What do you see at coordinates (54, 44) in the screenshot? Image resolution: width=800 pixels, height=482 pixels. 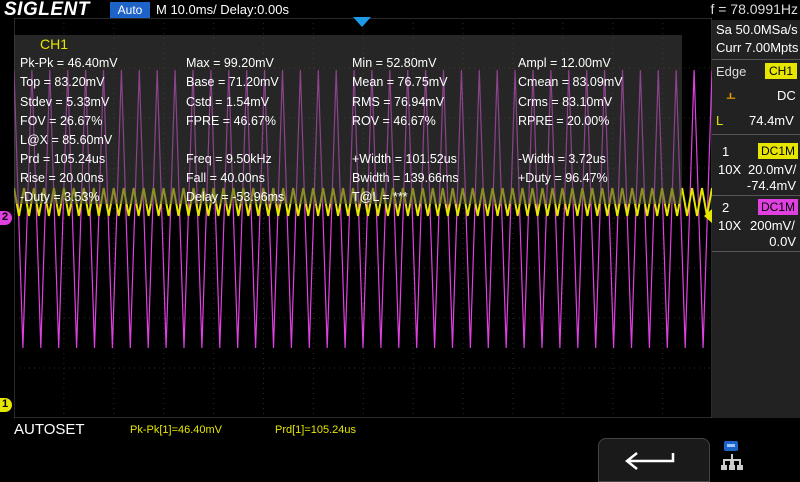 I see `measurement-channel-title: CH1` at bounding box center [54, 44].